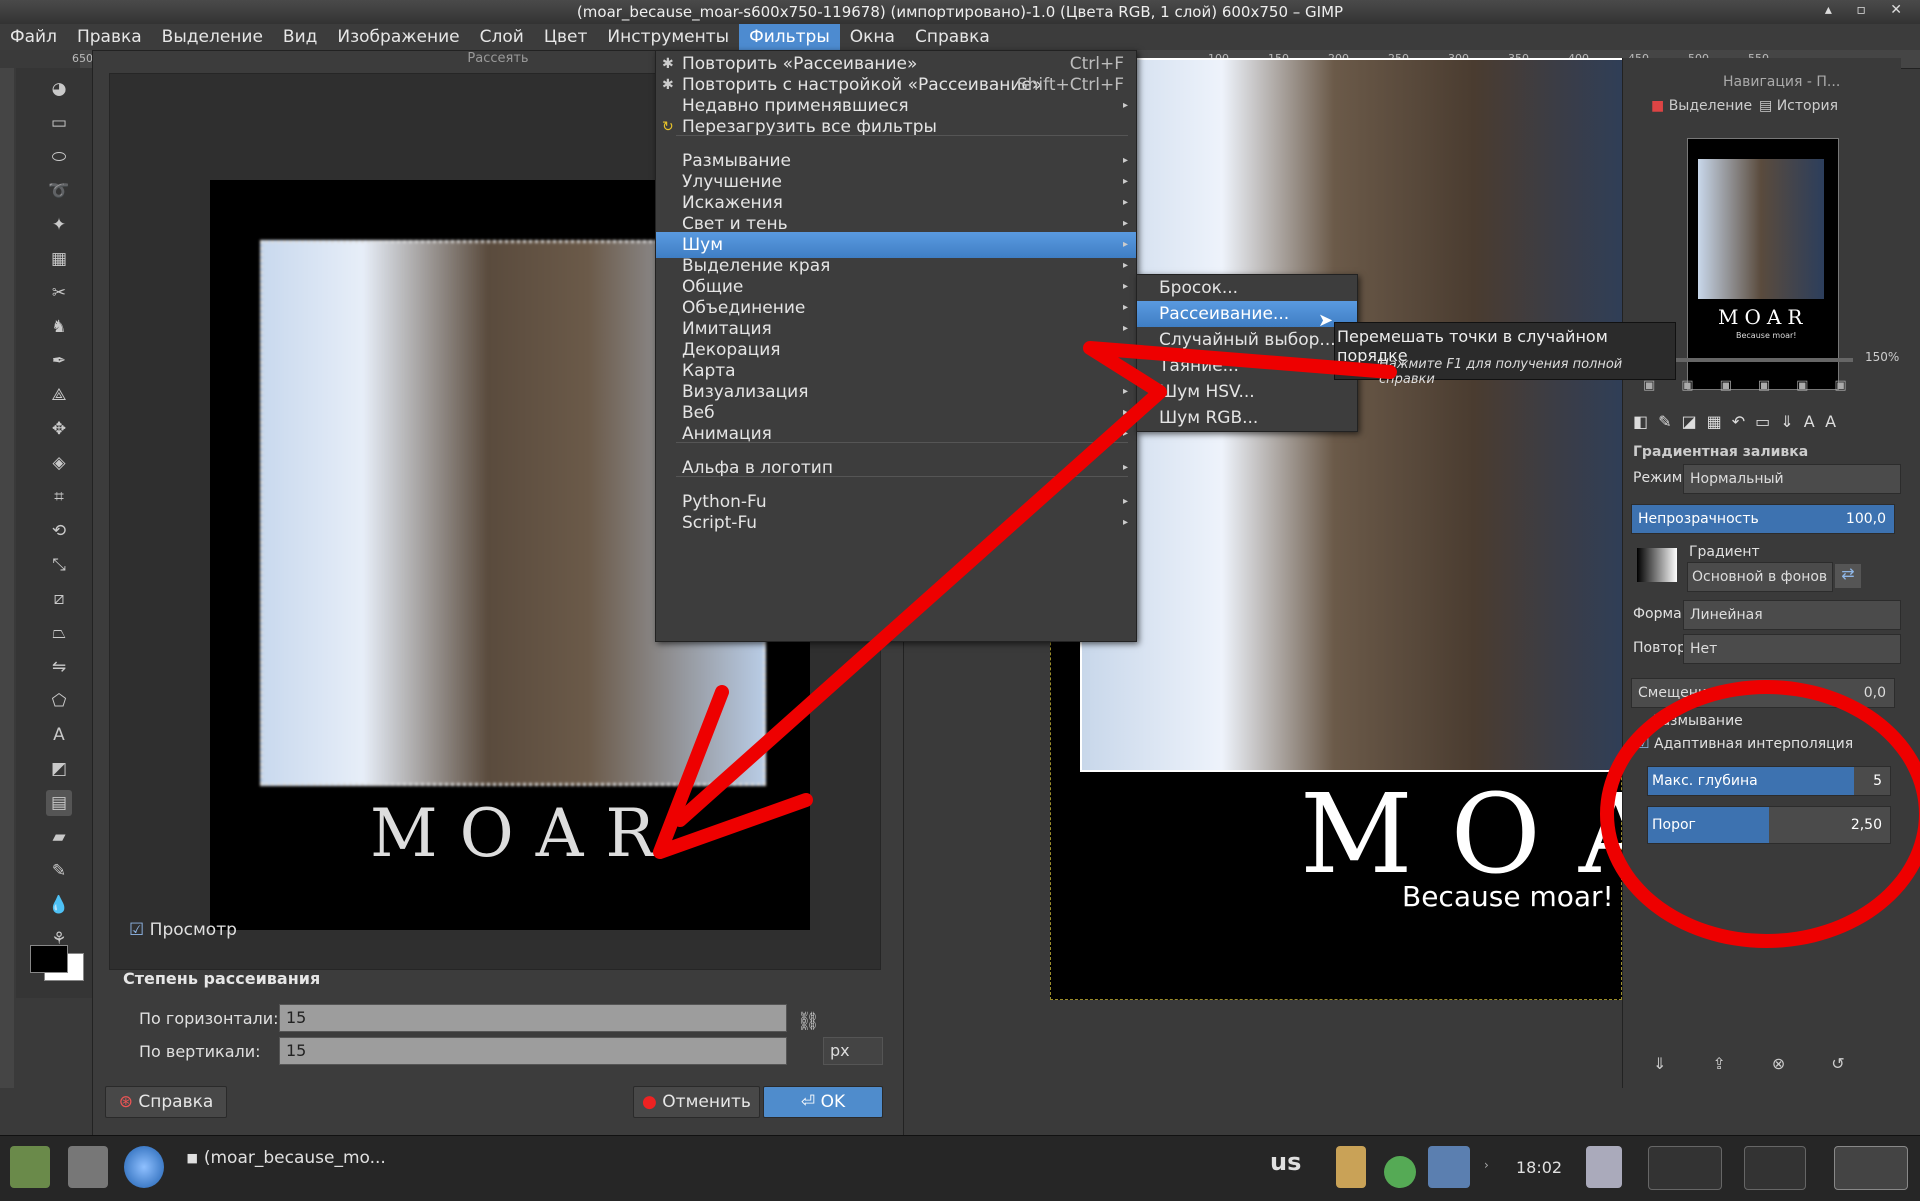  What do you see at coordinates (1351, 1167) in the screenshot?
I see `clipboard-icon` at bounding box center [1351, 1167].